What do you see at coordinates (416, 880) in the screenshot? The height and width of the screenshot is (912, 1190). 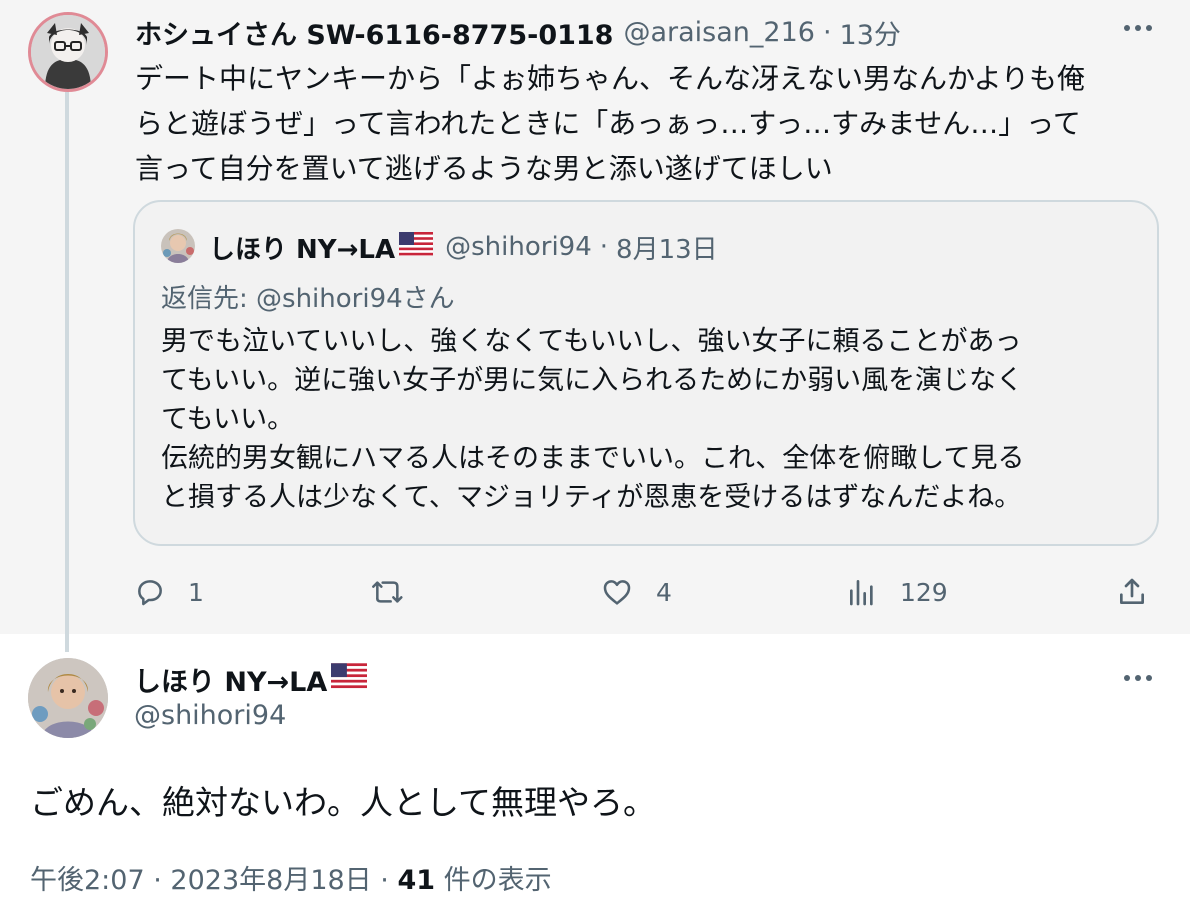 I see `views-count: 41` at bounding box center [416, 880].